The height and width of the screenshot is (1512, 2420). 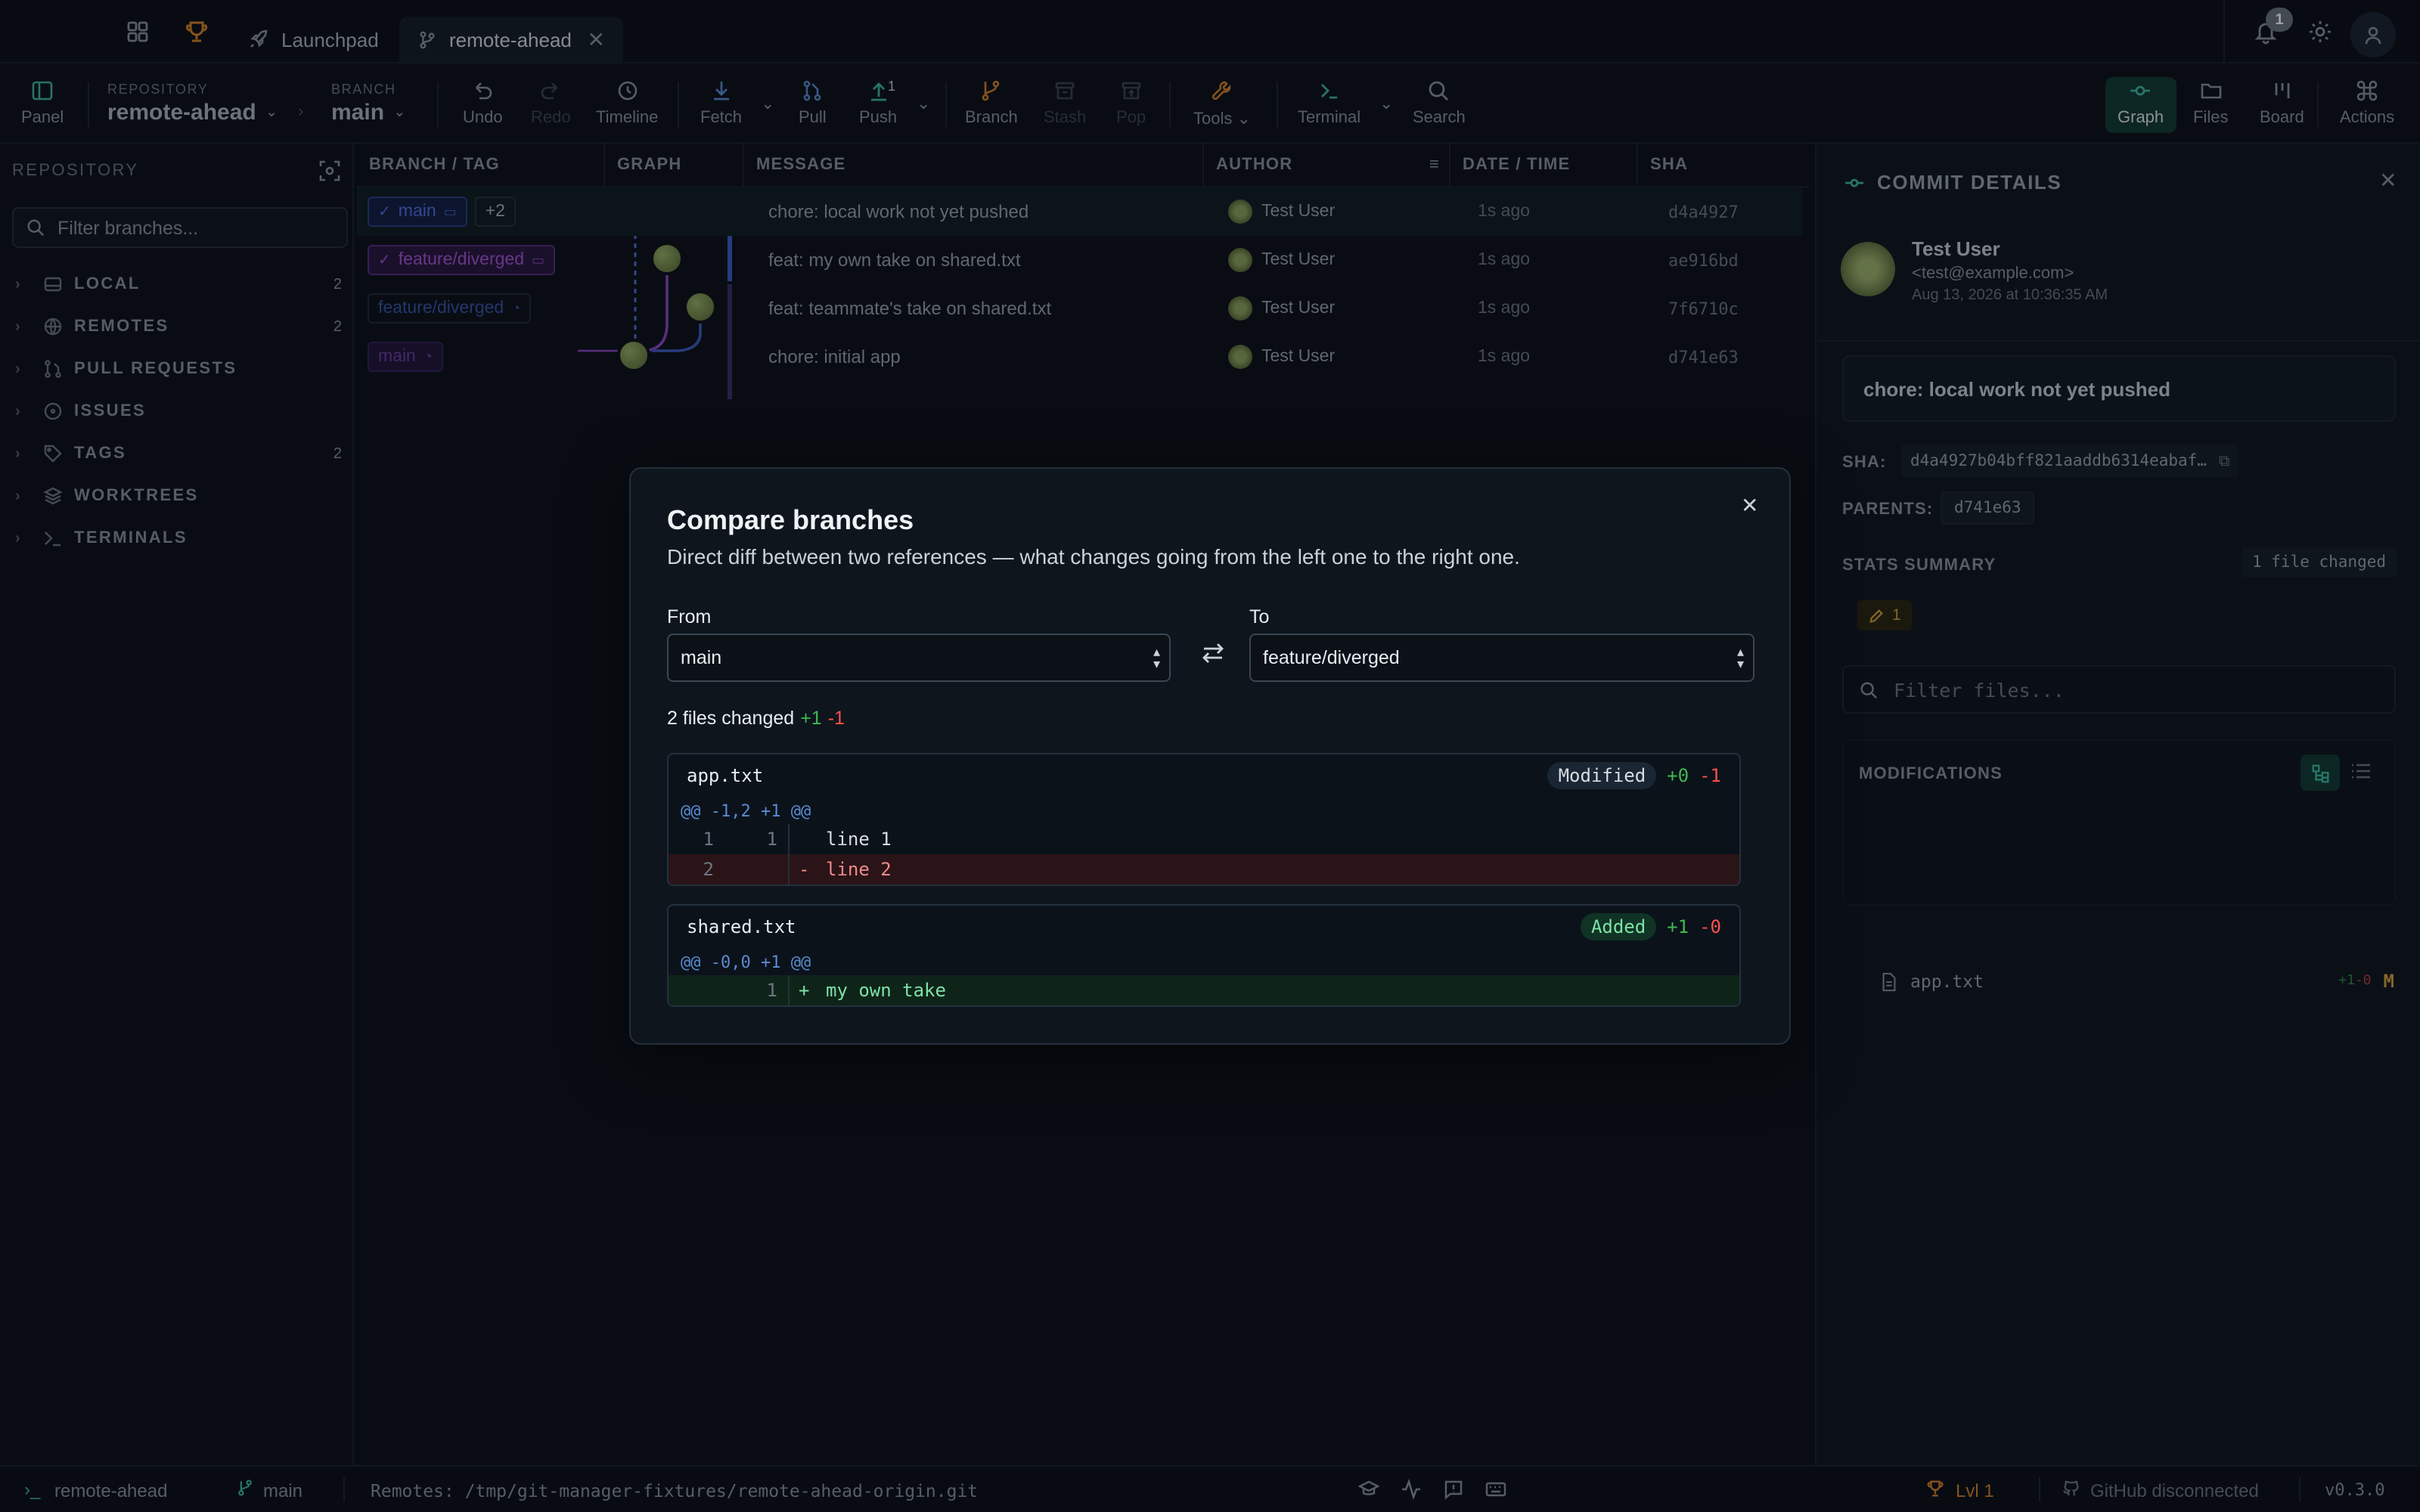 I want to click on diff-additions: +0, so click(x=1678, y=775).